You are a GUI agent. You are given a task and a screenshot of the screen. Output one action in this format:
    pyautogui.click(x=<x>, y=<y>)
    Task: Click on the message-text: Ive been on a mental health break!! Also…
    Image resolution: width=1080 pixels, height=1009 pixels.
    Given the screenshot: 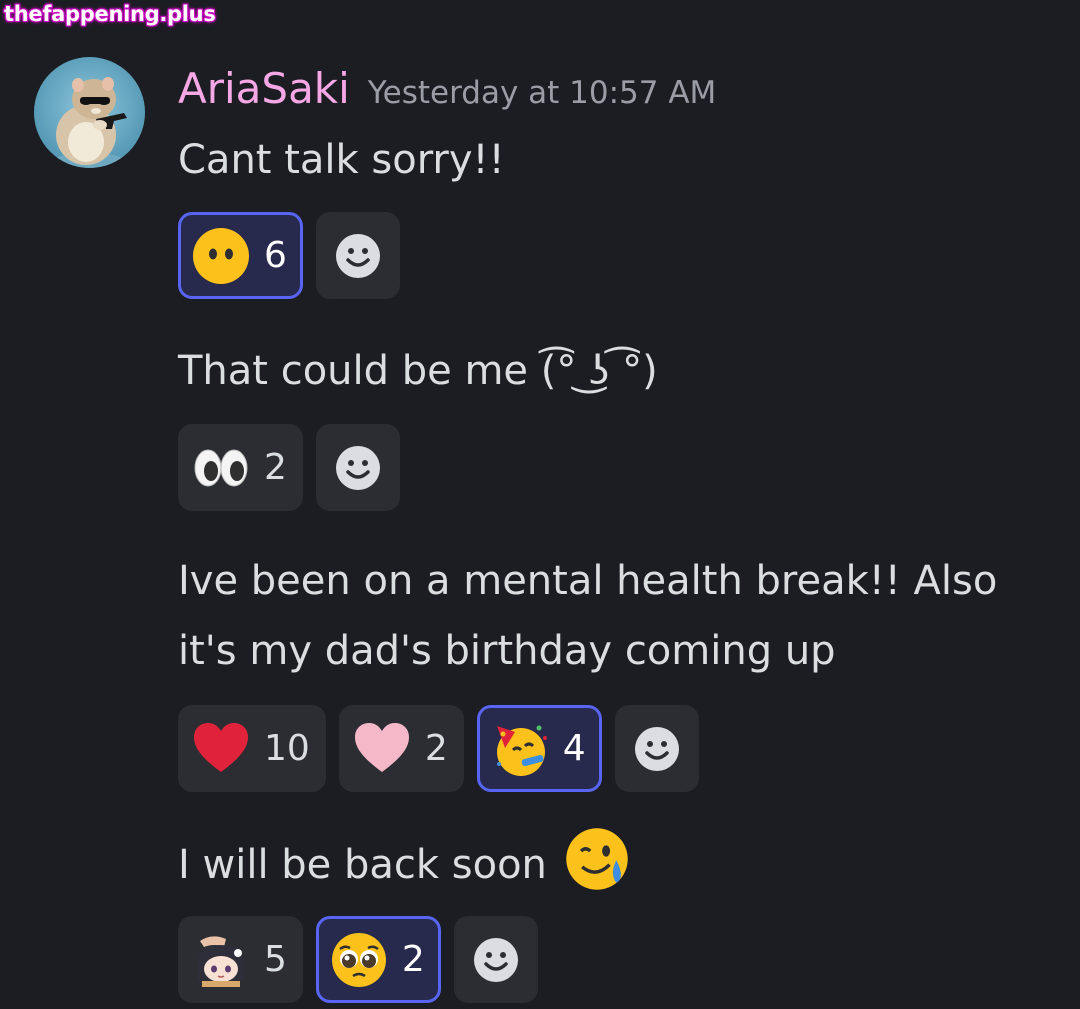 What is the action you would take?
    pyautogui.click(x=588, y=616)
    